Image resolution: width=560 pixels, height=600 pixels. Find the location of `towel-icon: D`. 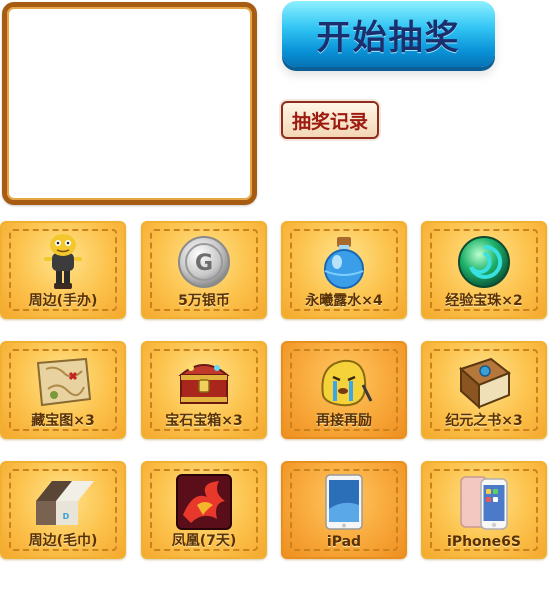

towel-icon: D is located at coordinates (65, 503).